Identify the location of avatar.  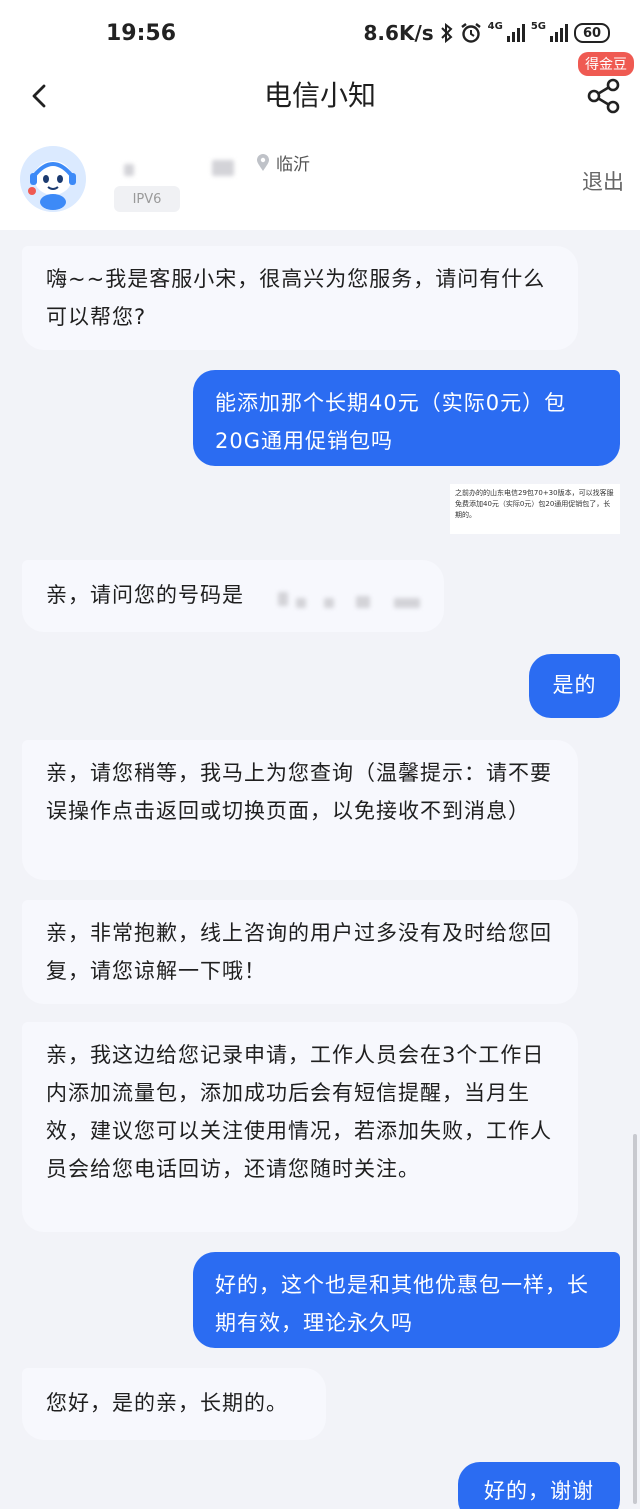
(53, 179).